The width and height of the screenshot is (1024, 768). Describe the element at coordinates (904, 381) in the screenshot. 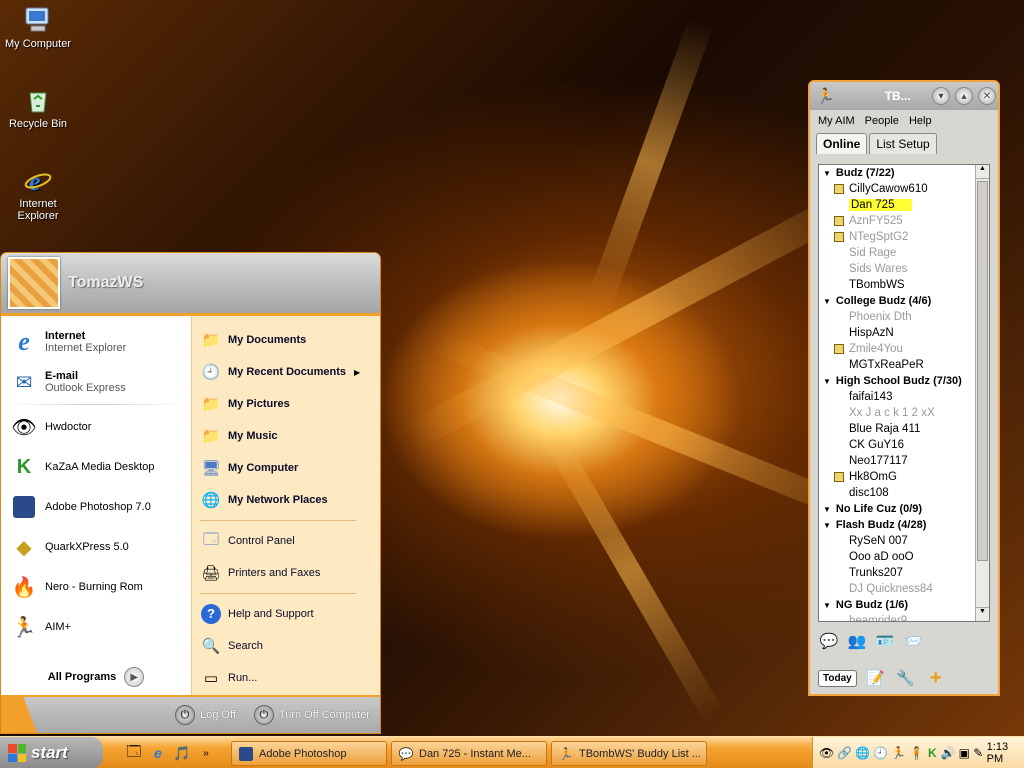

I see `buddy-group-header: ▼ High School Budz (7/30)` at that location.